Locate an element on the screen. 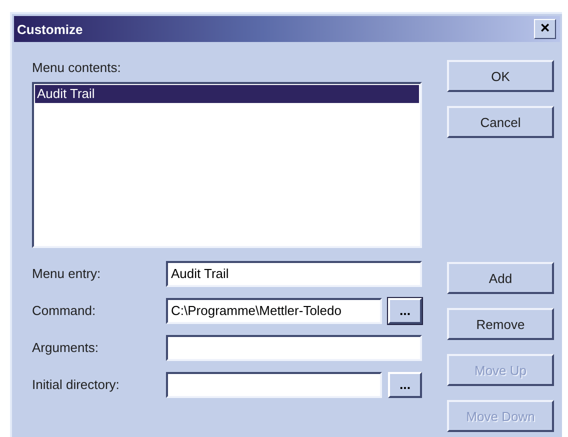 The width and height of the screenshot is (568, 437). window-title: Customize is located at coordinates (50, 29).